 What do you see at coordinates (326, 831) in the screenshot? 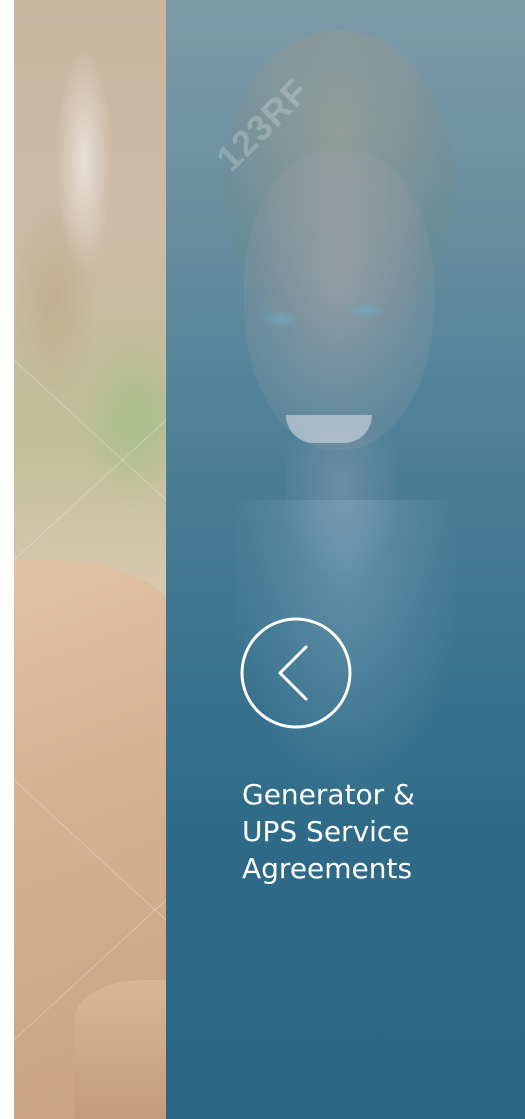
I see `service-title-line-2: UPS Service` at bounding box center [326, 831].